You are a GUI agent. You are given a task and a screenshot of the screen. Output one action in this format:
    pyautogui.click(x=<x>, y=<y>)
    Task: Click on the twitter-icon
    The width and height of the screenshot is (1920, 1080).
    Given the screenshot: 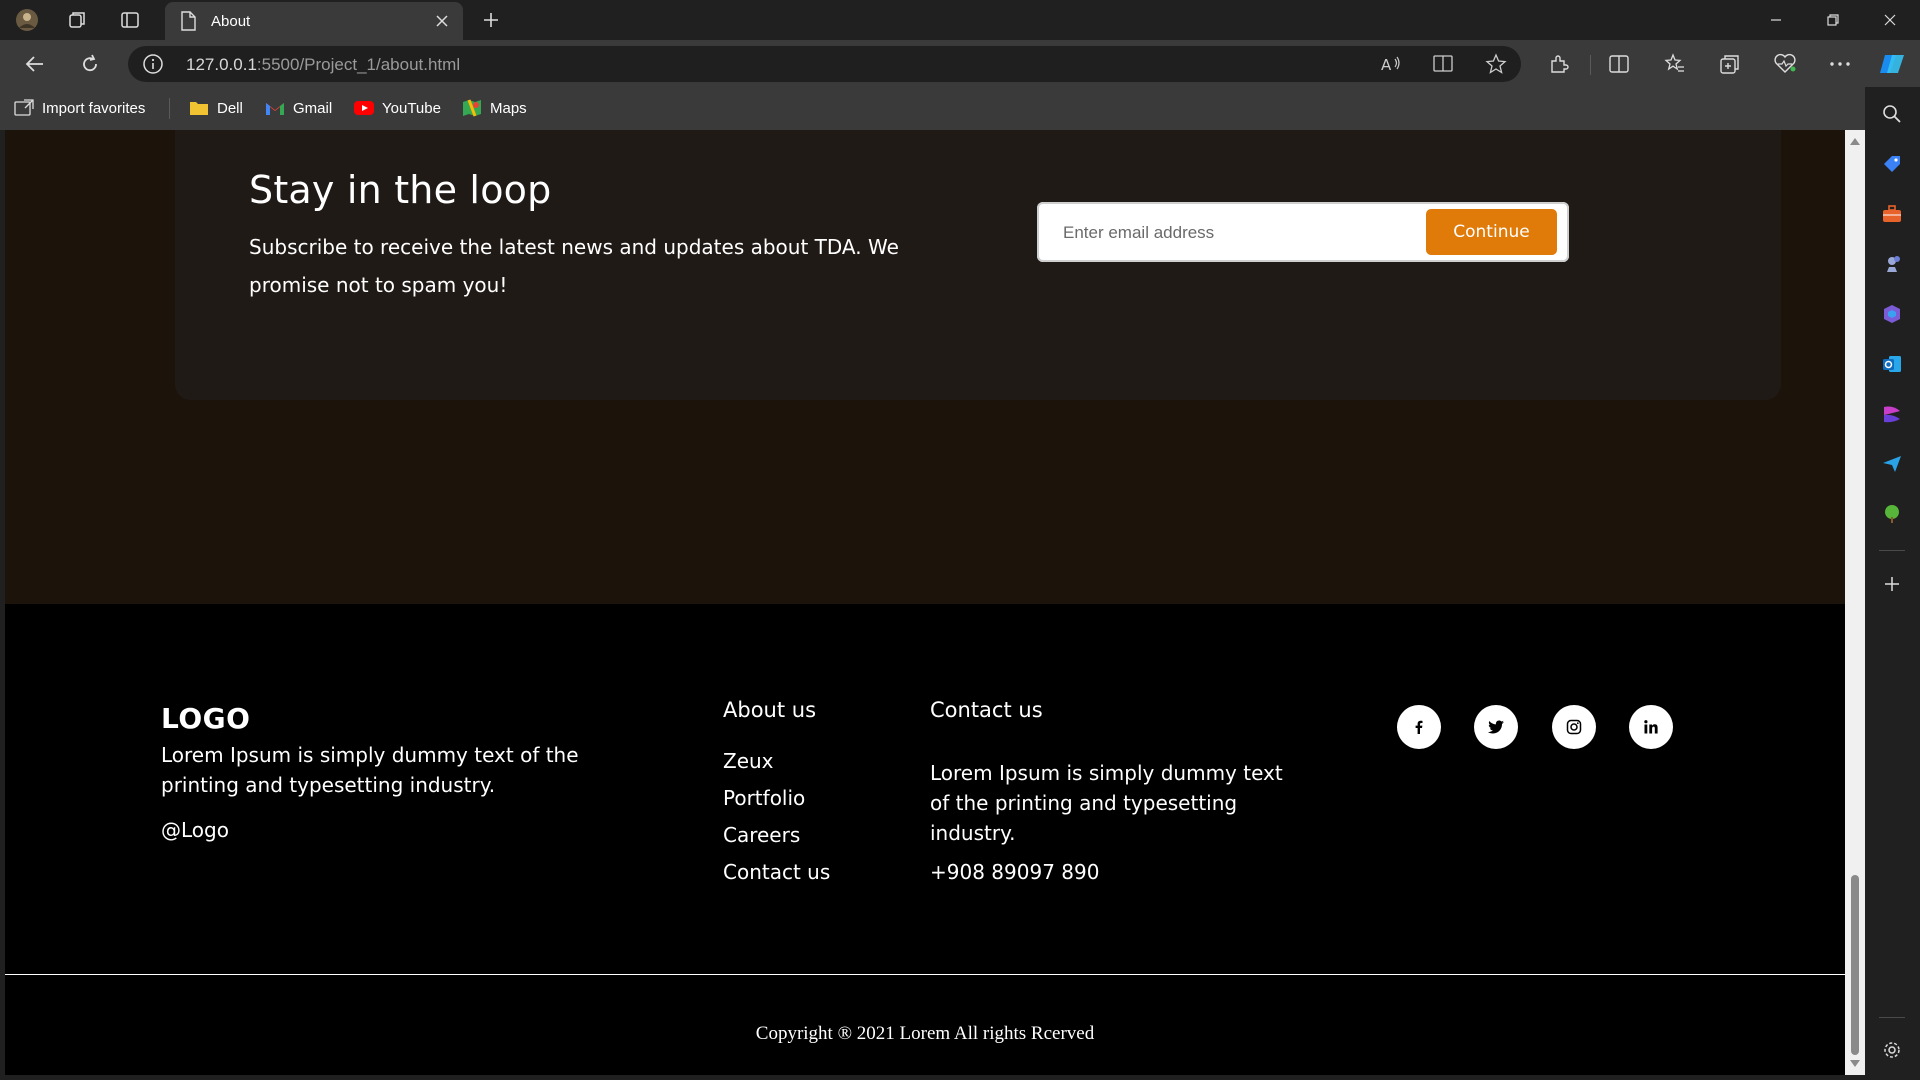 What is the action you would take?
    pyautogui.click(x=1496, y=727)
    